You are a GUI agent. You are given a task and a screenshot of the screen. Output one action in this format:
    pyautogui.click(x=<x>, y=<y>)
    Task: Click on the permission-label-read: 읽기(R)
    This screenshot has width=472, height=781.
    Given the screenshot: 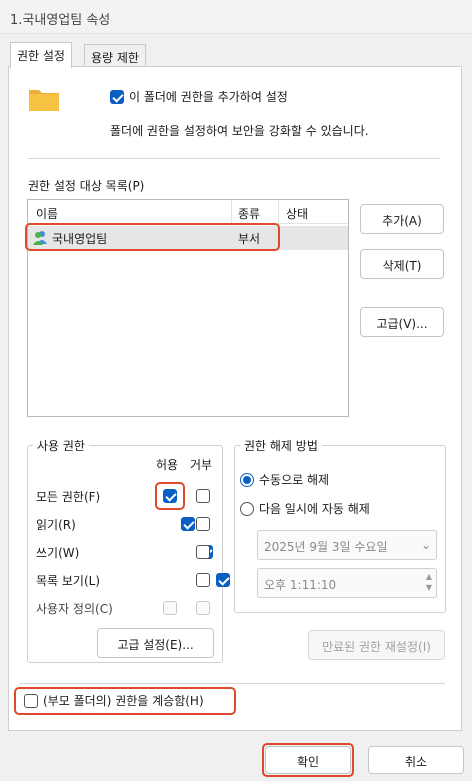 What is the action you would take?
    pyautogui.click(x=56, y=525)
    